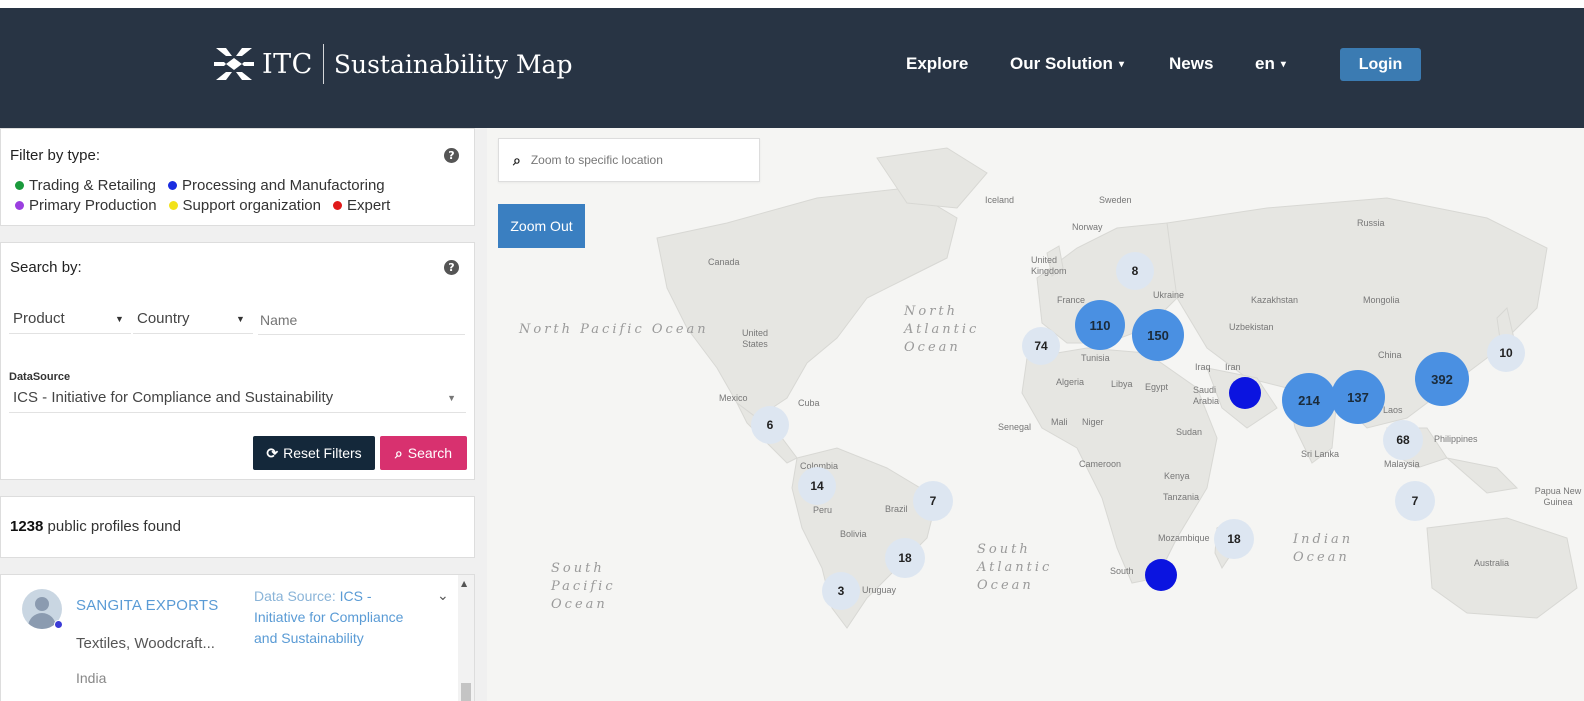 This screenshot has height=701, width=1584. What do you see at coordinates (583, 586) in the screenshot?
I see `ocean-label: South Pacific Ocean` at bounding box center [583, 586].